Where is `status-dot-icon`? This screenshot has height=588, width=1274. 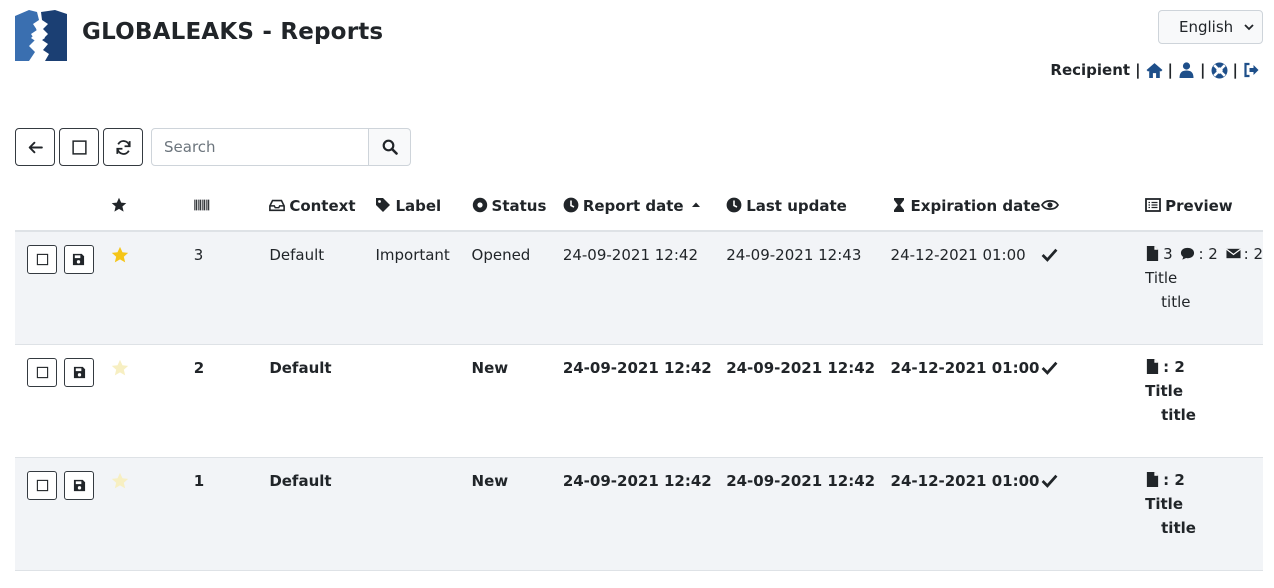
status-dot-icon is located at coordinates (479, 205).